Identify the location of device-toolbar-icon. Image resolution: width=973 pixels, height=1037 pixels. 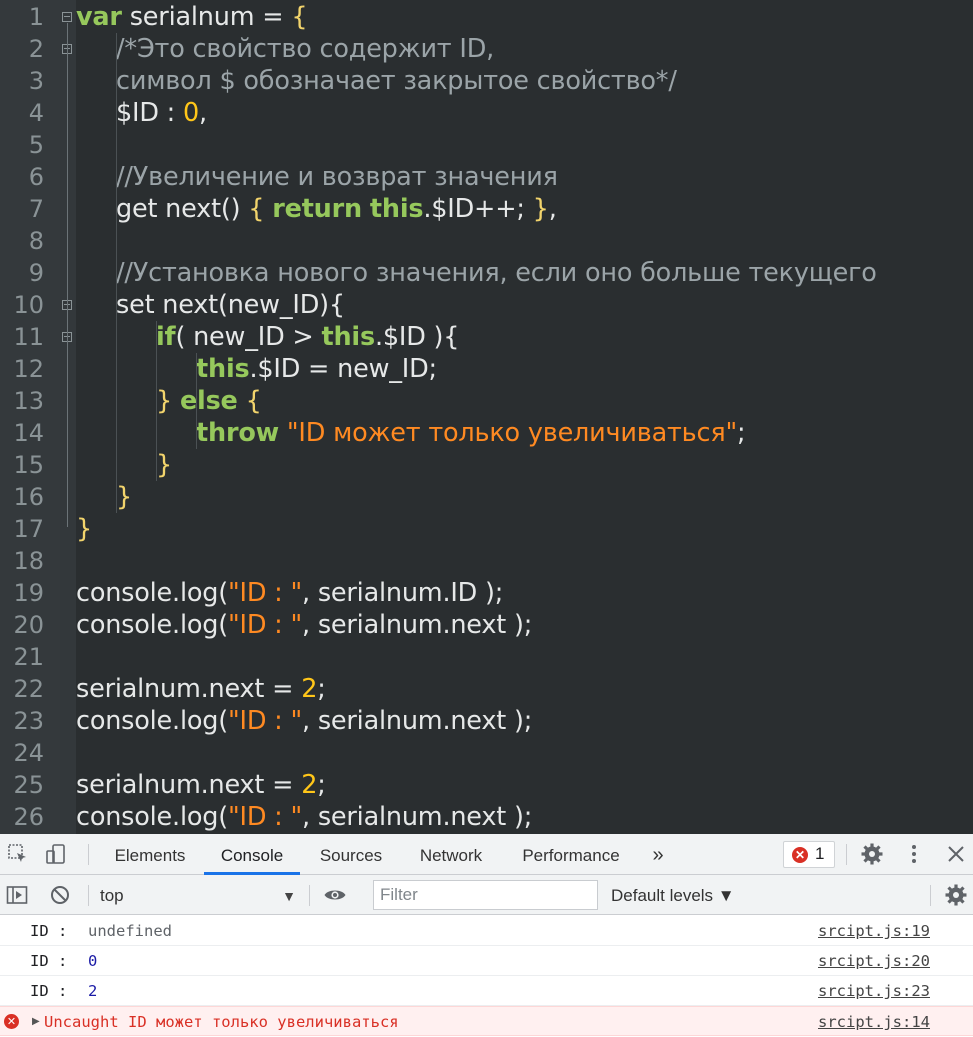
(56, 854).